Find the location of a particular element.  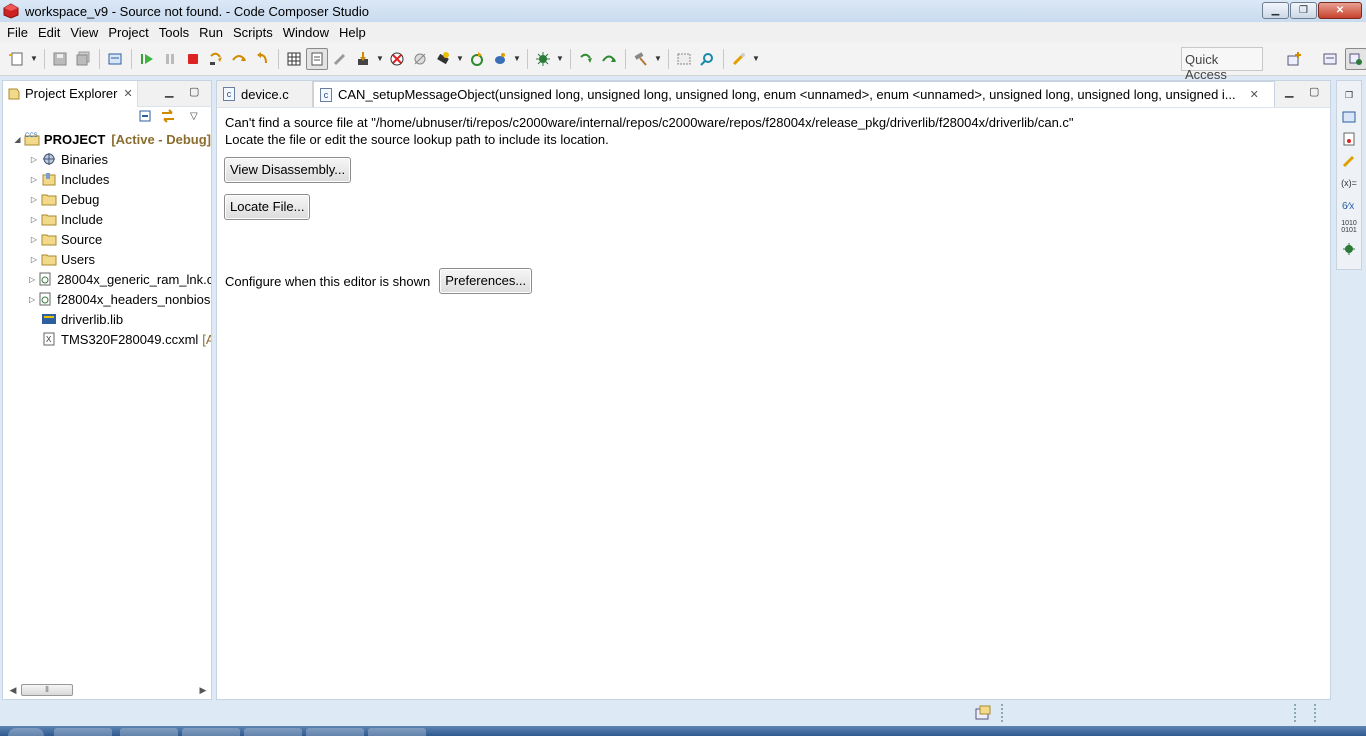

menu-run: Run is located at coordinates (211, 32).